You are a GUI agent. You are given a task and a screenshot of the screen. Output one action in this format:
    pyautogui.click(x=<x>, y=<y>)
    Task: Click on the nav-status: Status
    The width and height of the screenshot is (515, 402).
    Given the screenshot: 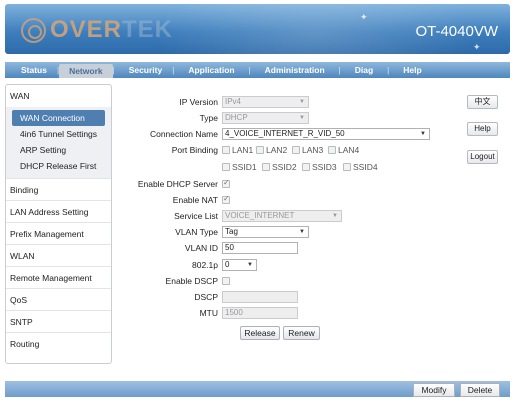 What is the action you would take?
    pyautogui.click(x=34, y=70)
    